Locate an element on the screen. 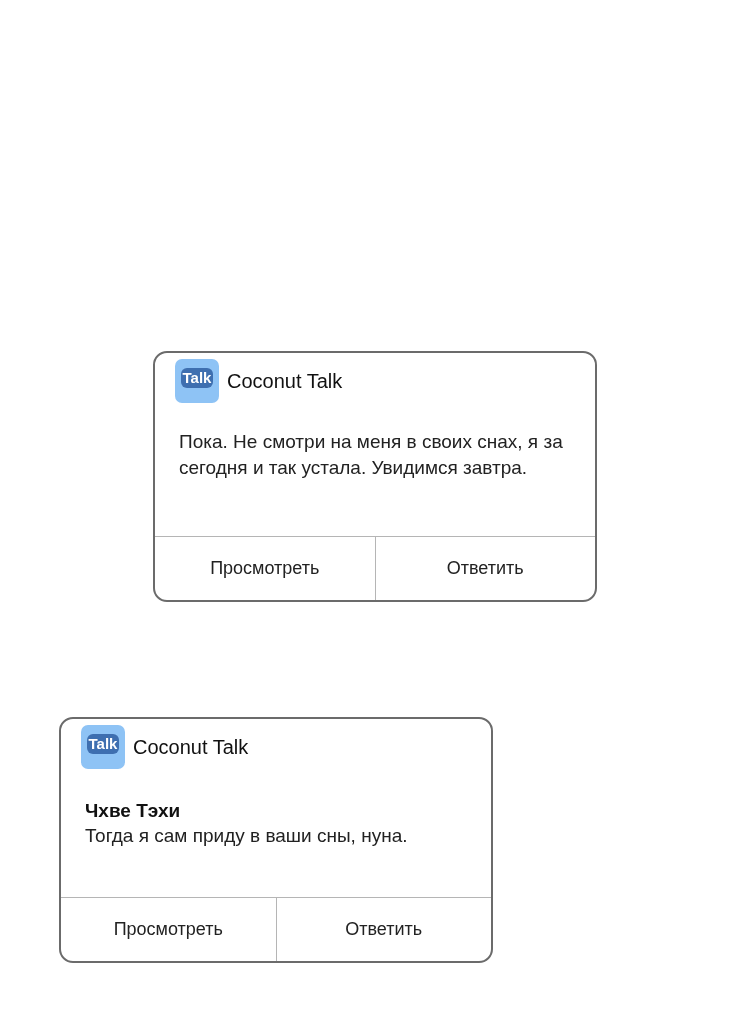 The width and height of the screenshot is (750, 1015). message-text: Пока. Не смотри на меня в своих снах, я за сегодня и так устала. Увидимся завтра. is located at coordinates (371, 455).